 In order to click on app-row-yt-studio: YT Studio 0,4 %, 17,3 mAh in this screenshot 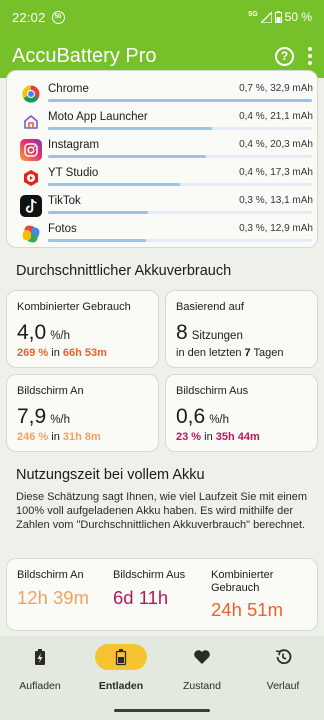, I will do `click(166, 179)`.